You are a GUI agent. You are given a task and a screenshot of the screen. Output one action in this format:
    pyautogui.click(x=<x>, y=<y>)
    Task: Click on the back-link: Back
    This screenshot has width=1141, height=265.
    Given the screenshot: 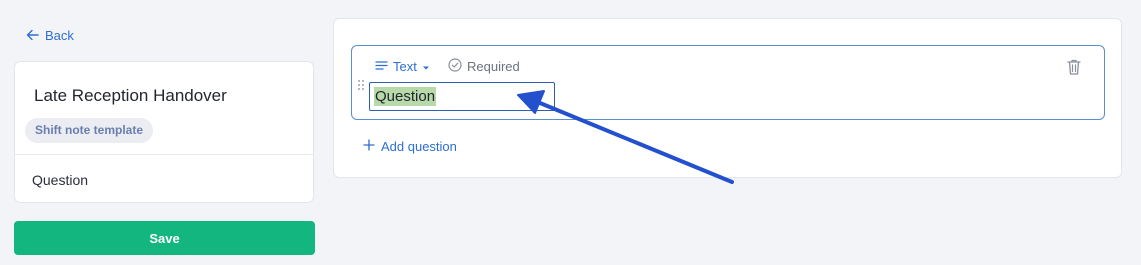 What is the action you would take?
    pyautogui.click(x=50, y=35)
    